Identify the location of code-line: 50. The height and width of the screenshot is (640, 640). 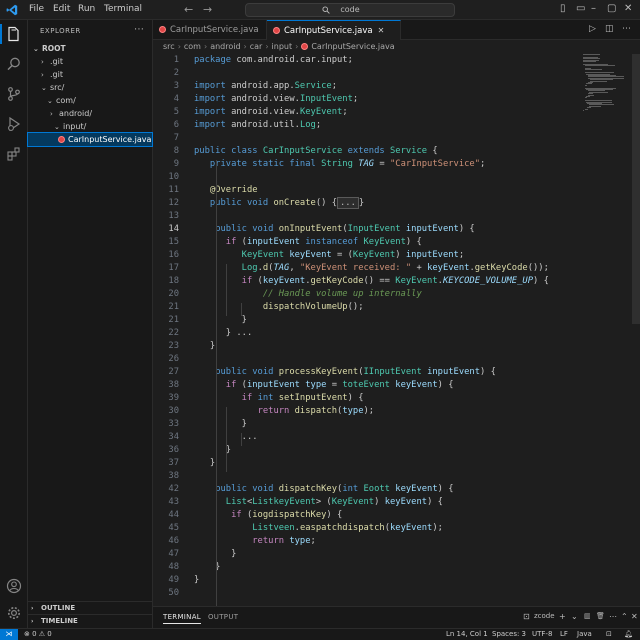
(368, 593).